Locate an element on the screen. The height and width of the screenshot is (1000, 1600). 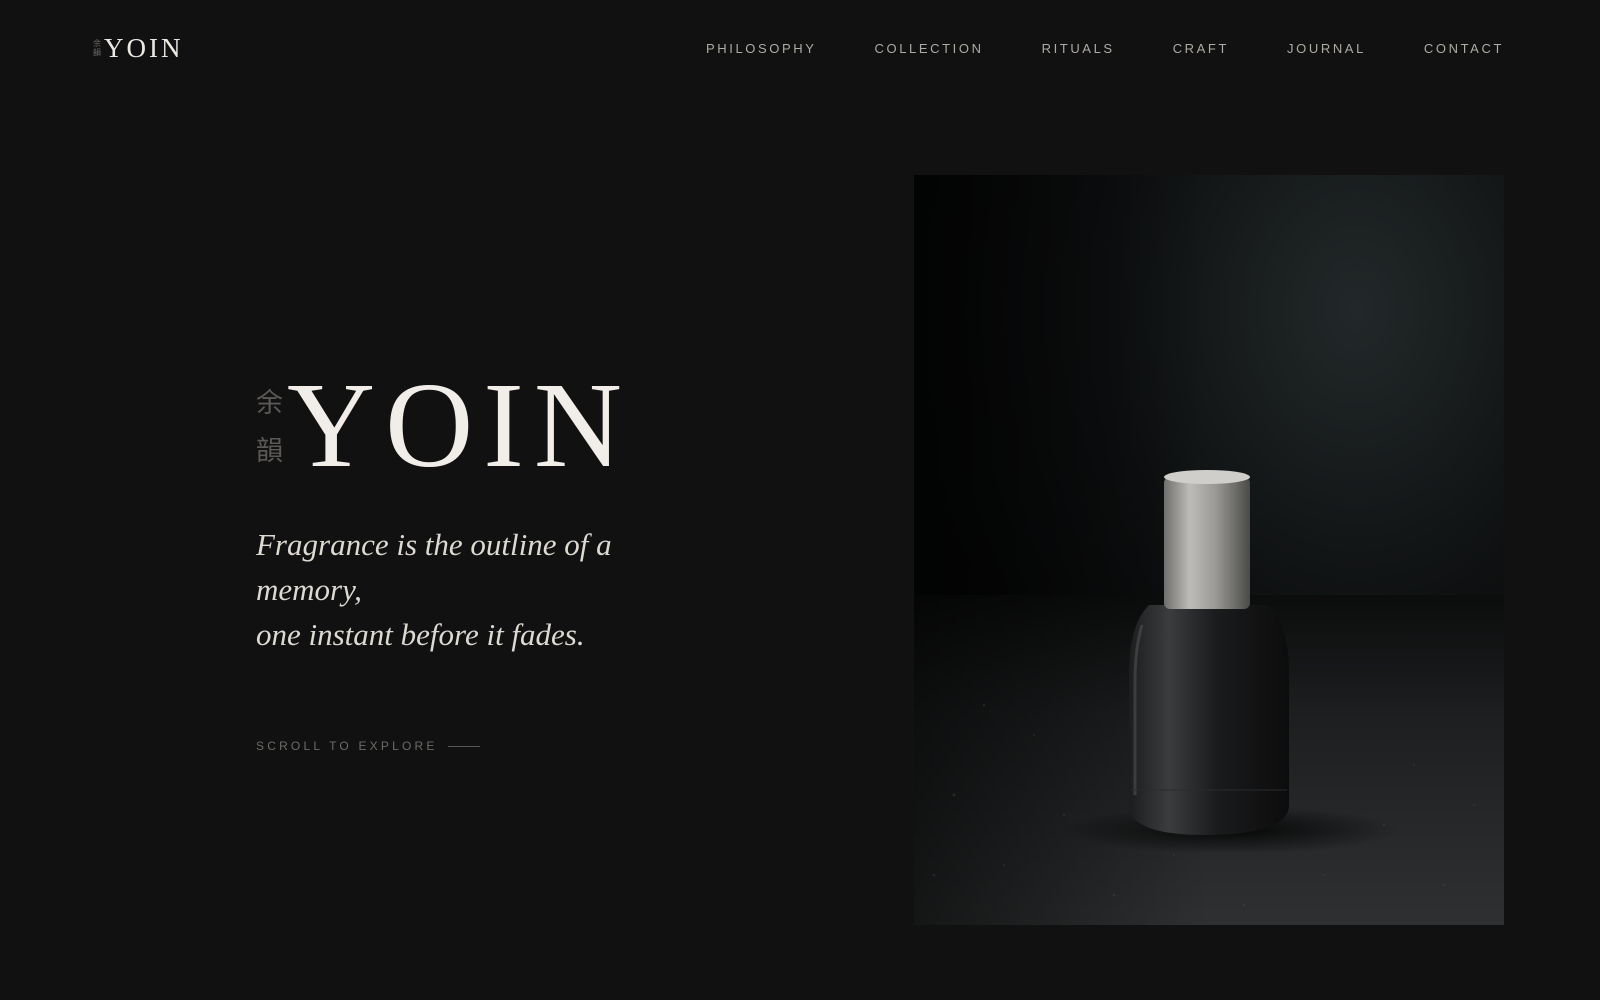
logo-kanji-bottom: 韻 is located at coordinates (97, 52).